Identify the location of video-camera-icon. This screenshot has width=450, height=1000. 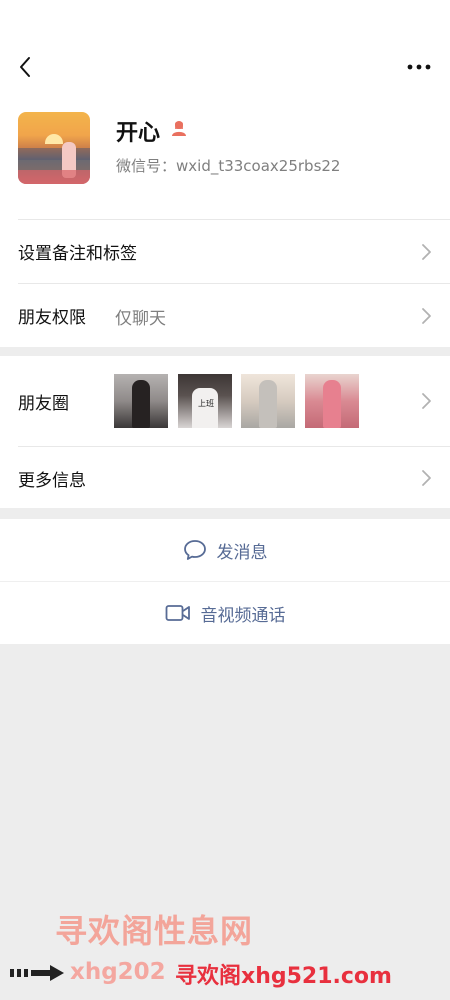
(177, 613).